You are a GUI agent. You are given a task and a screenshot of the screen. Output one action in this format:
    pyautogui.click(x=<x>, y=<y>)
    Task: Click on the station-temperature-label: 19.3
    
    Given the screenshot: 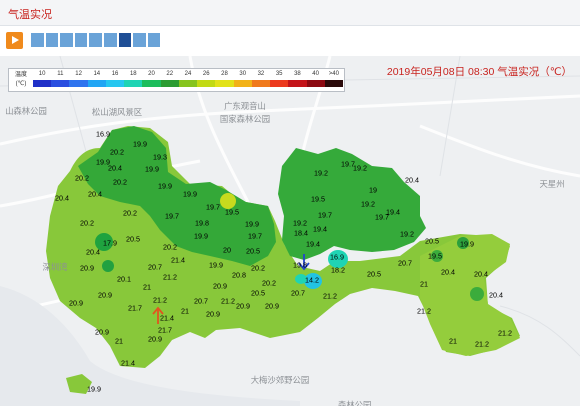 What is the action you would take?
    pyautogui.click(x=160, y=157)
    